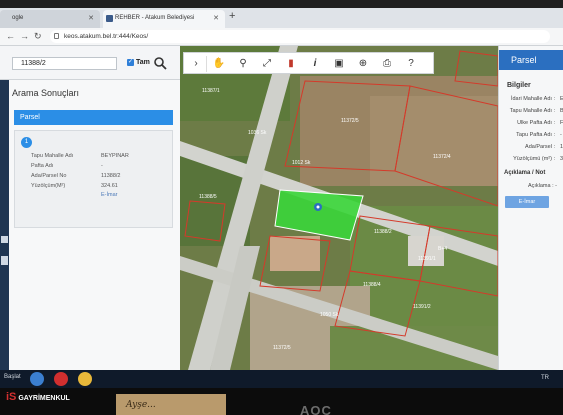 Image resolution: width=563 pixels, height=415 pixels. I want to click on help-icon: ?, so click(411, 64).